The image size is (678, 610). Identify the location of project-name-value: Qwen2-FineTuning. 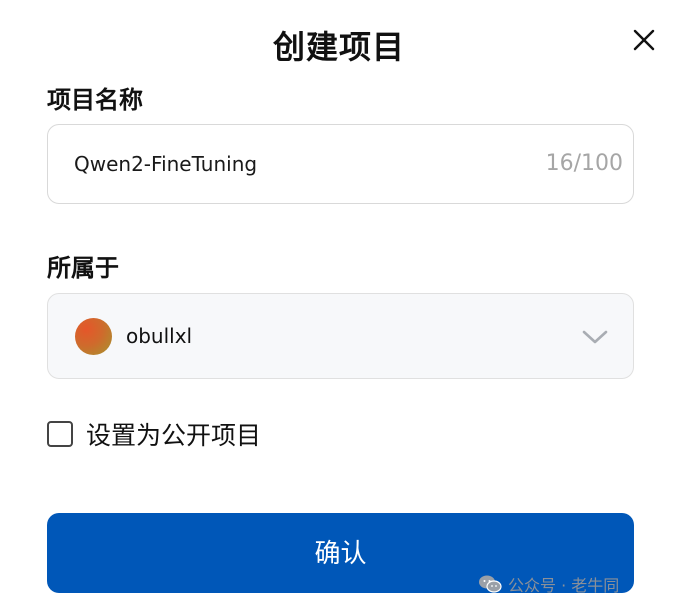
(166, 164).